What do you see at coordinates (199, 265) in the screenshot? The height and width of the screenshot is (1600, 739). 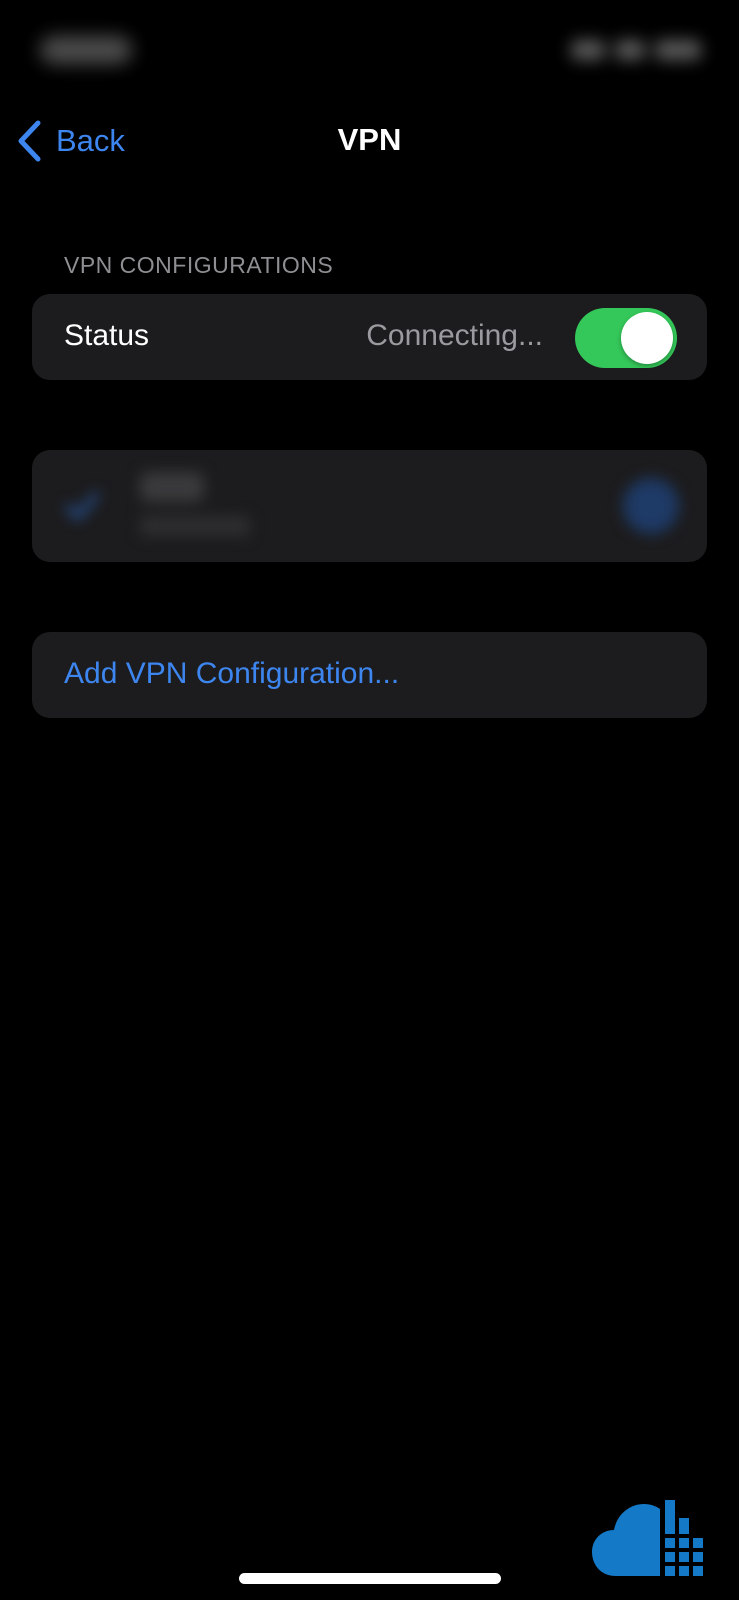 I see `section-header-vpn-configurations: VPN CONFIGURATIONS` at bounding box center [199, 265].